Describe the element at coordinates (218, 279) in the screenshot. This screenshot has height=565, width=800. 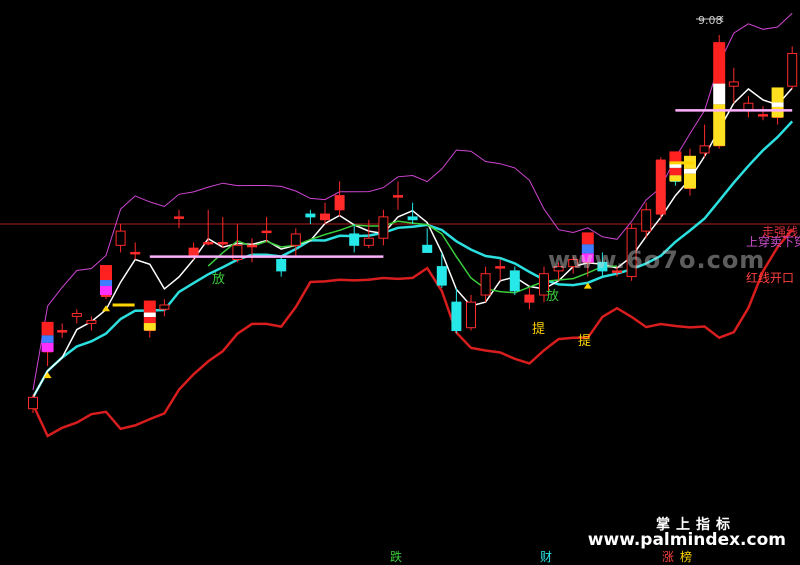
I see `signal-fang-1: 放` at that location.